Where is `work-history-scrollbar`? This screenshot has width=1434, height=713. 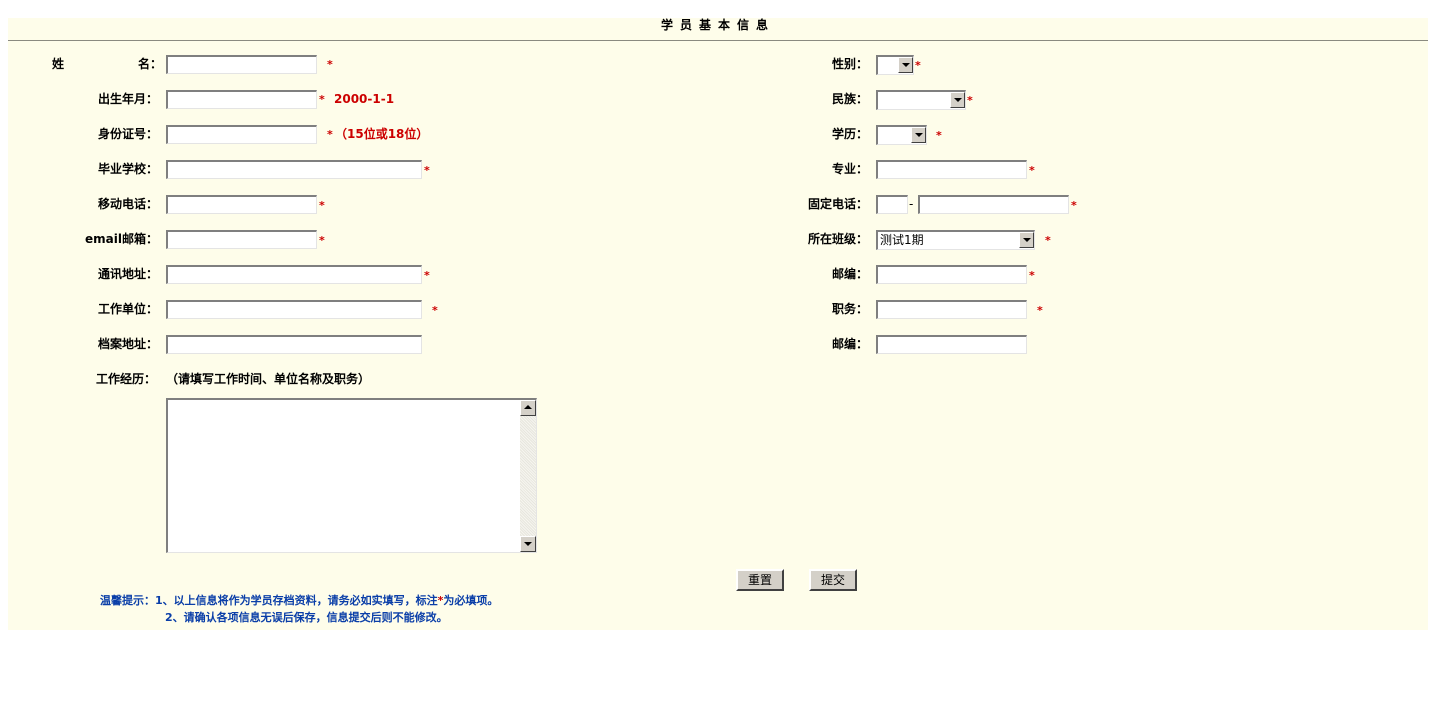
work-history-scrollbar is located at coordinates (528, 476).